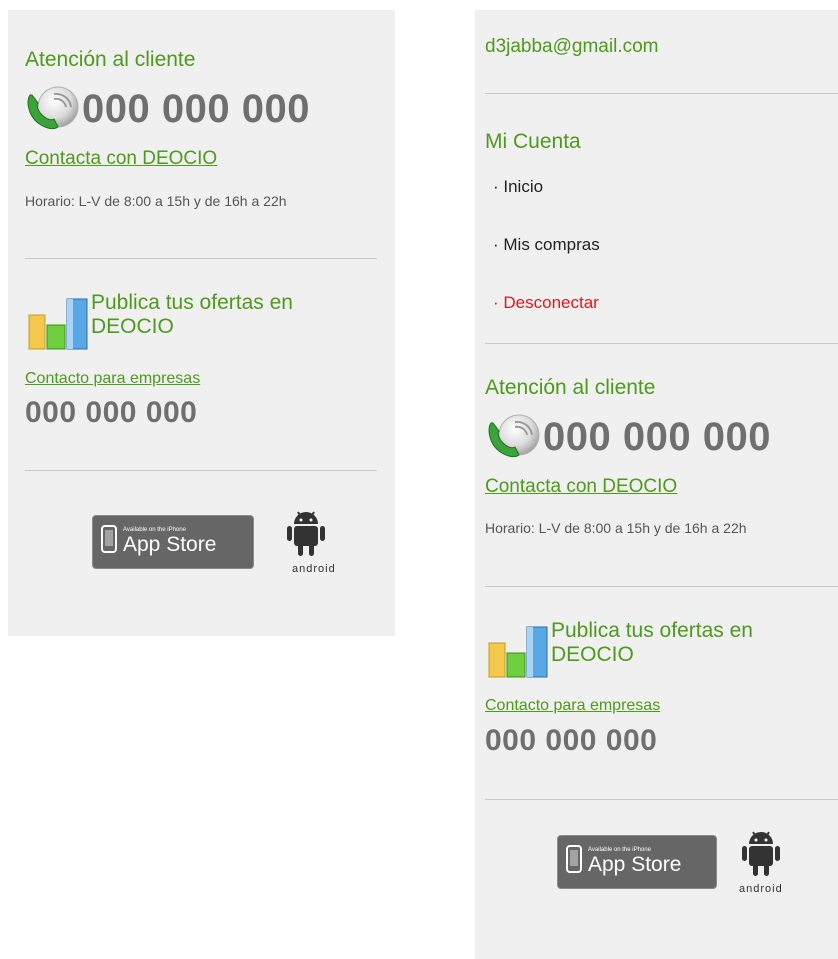  What do you see at coordinates (572, 46) in the screenshot?
I see `user-email: d3jabba@gmail.com` at bounding box center [572, 46].